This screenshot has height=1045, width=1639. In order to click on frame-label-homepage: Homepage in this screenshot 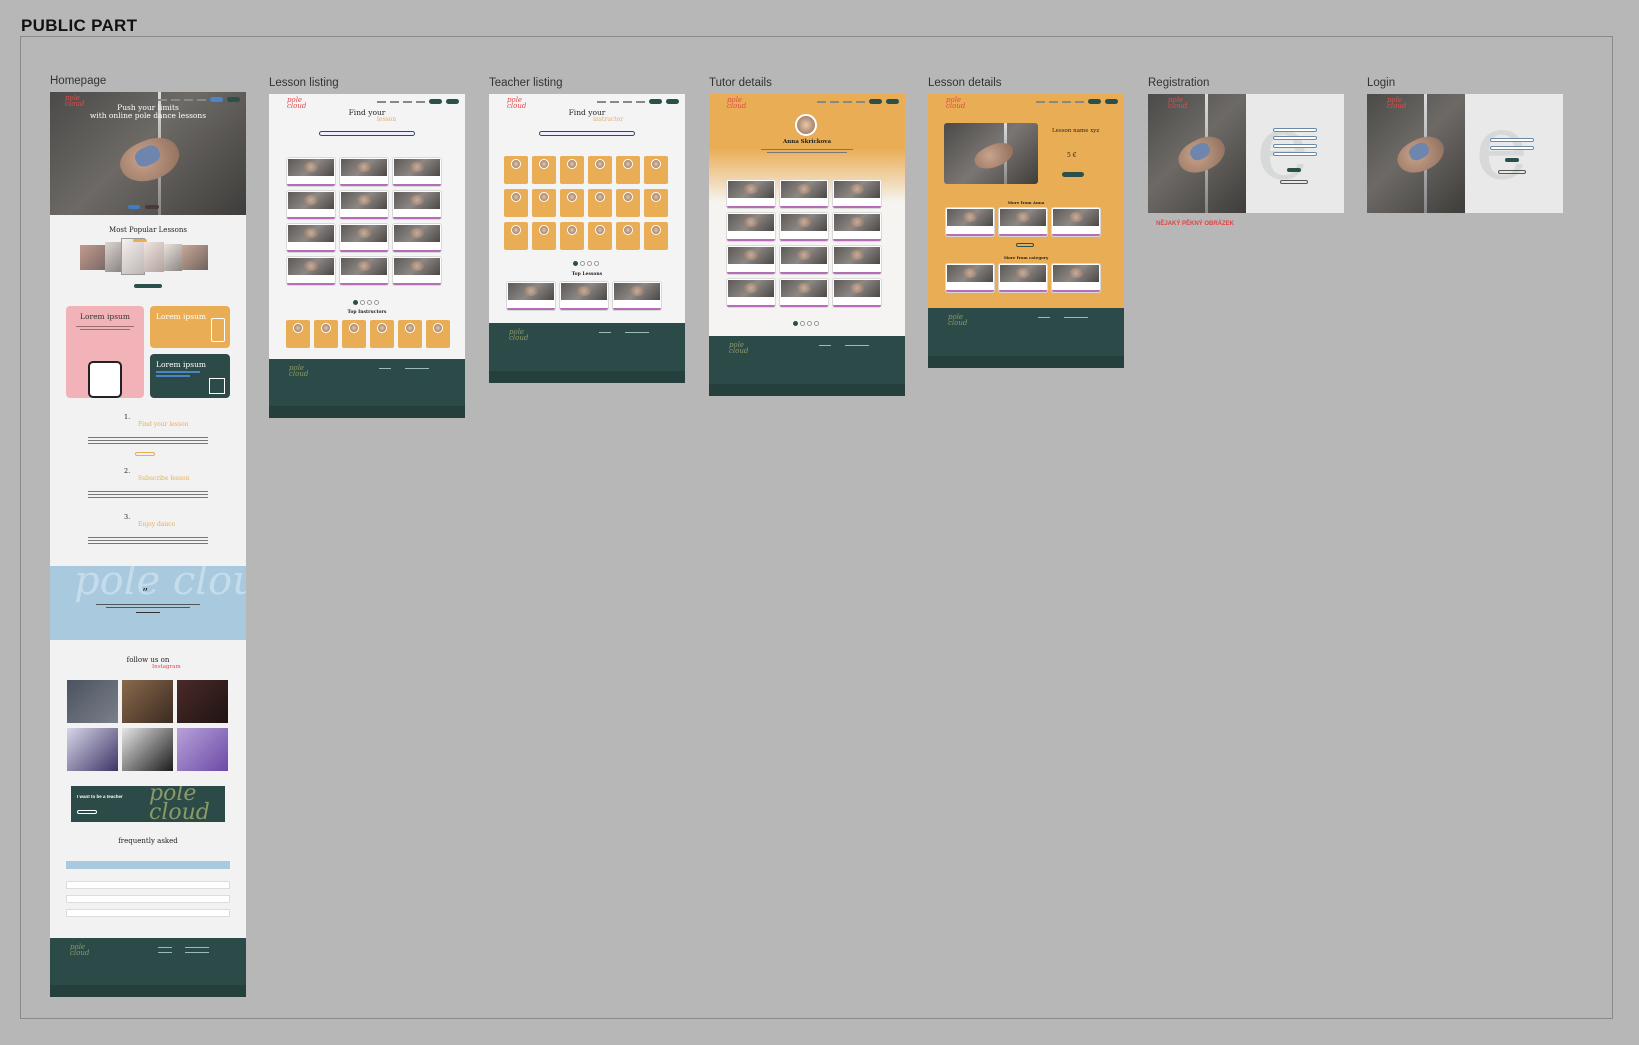, I will do `click(78, 81)`.